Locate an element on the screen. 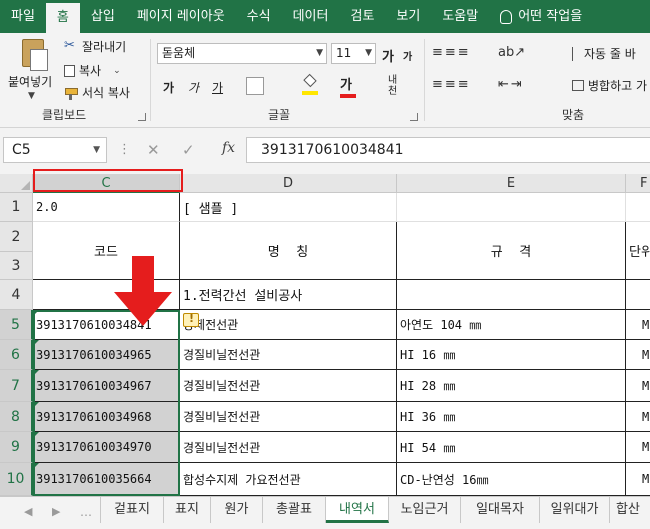  cell-c4 is located at coordinates (106, 295).